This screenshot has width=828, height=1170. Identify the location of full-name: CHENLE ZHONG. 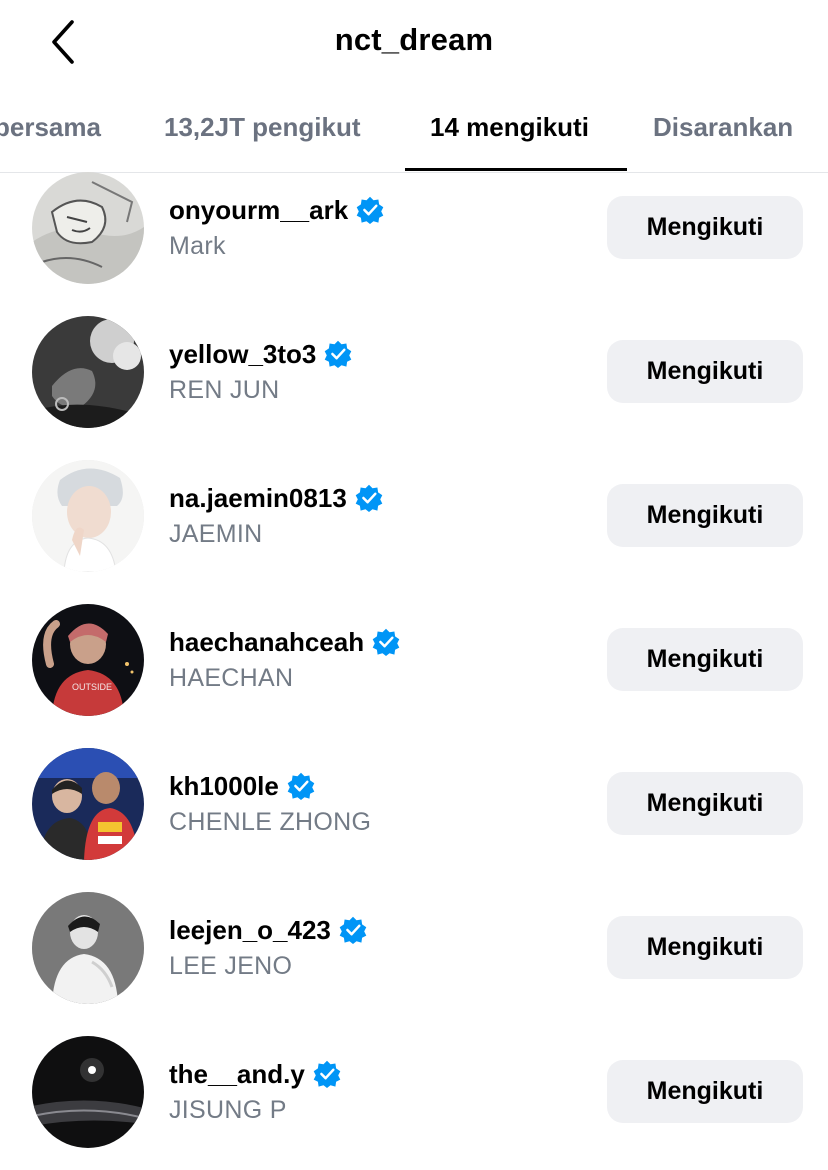
(270, 822).